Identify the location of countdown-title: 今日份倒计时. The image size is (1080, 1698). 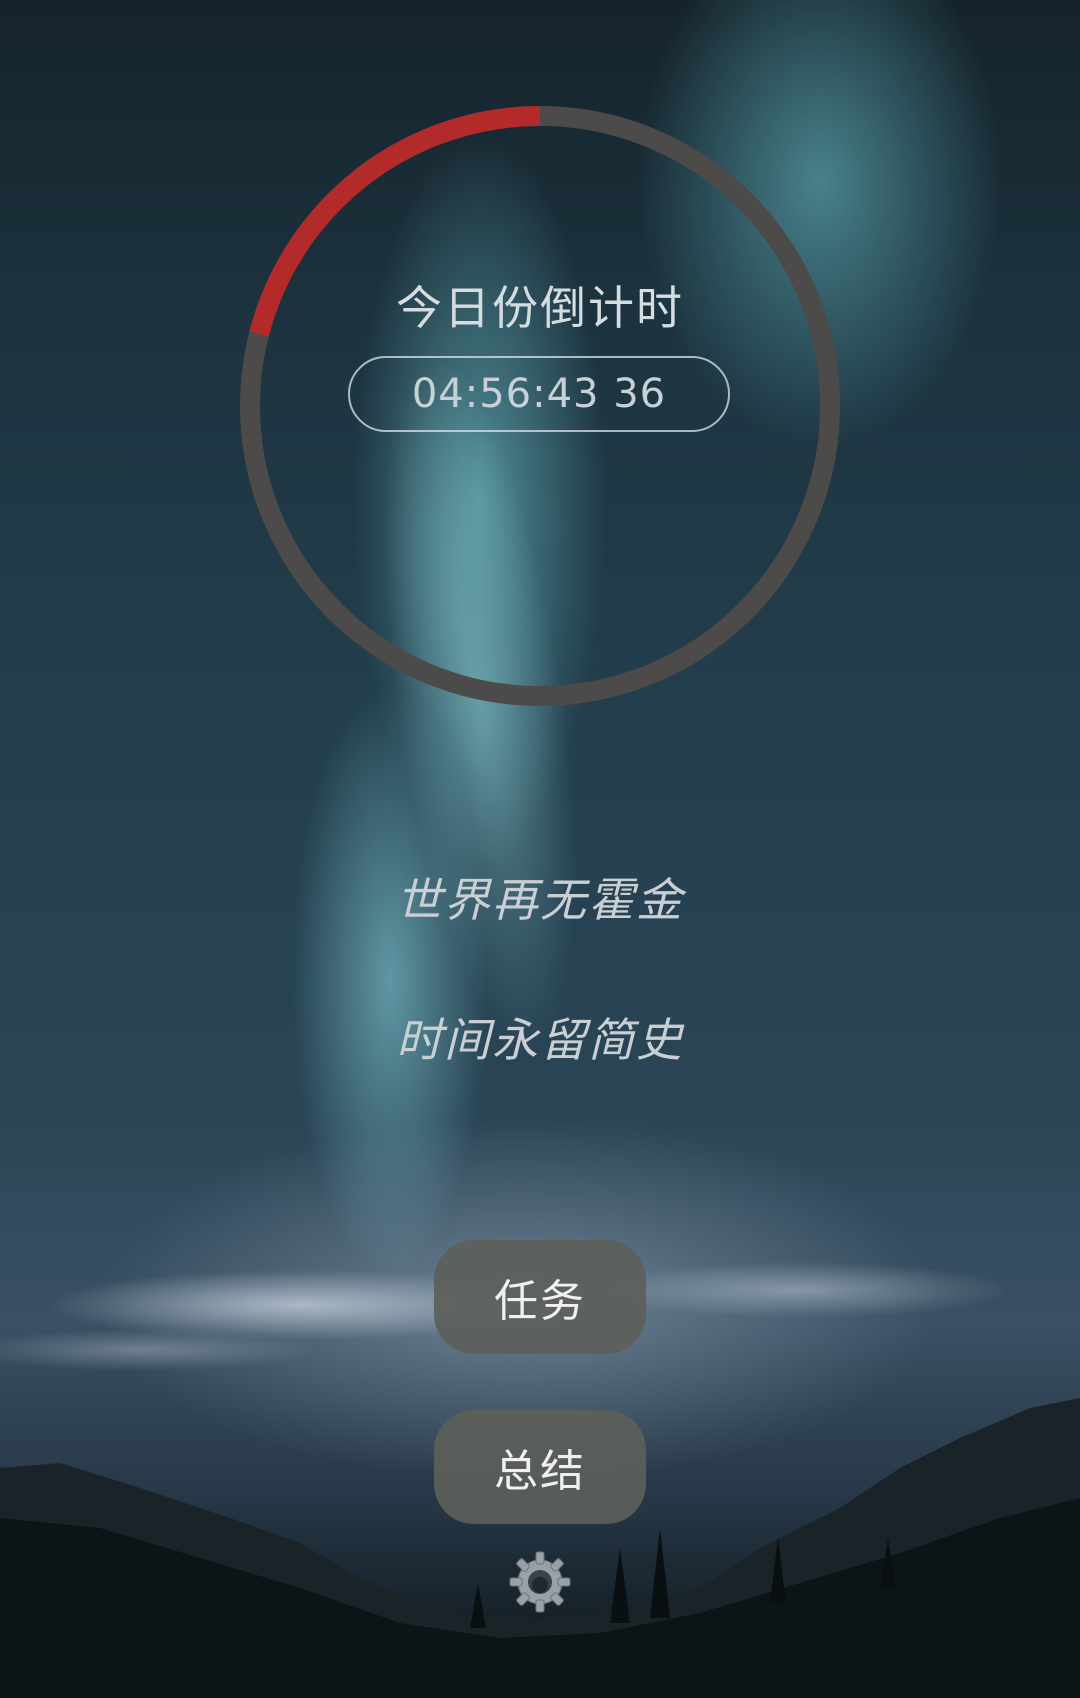
(540, 308).